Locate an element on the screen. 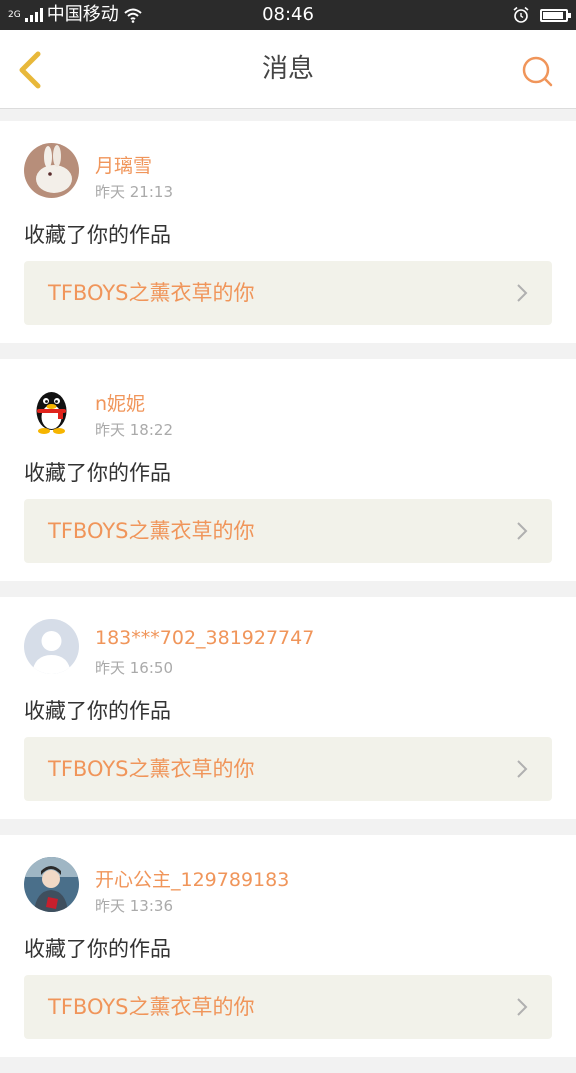  rabbit-avatar-icon is located at coordinates (51, 170).